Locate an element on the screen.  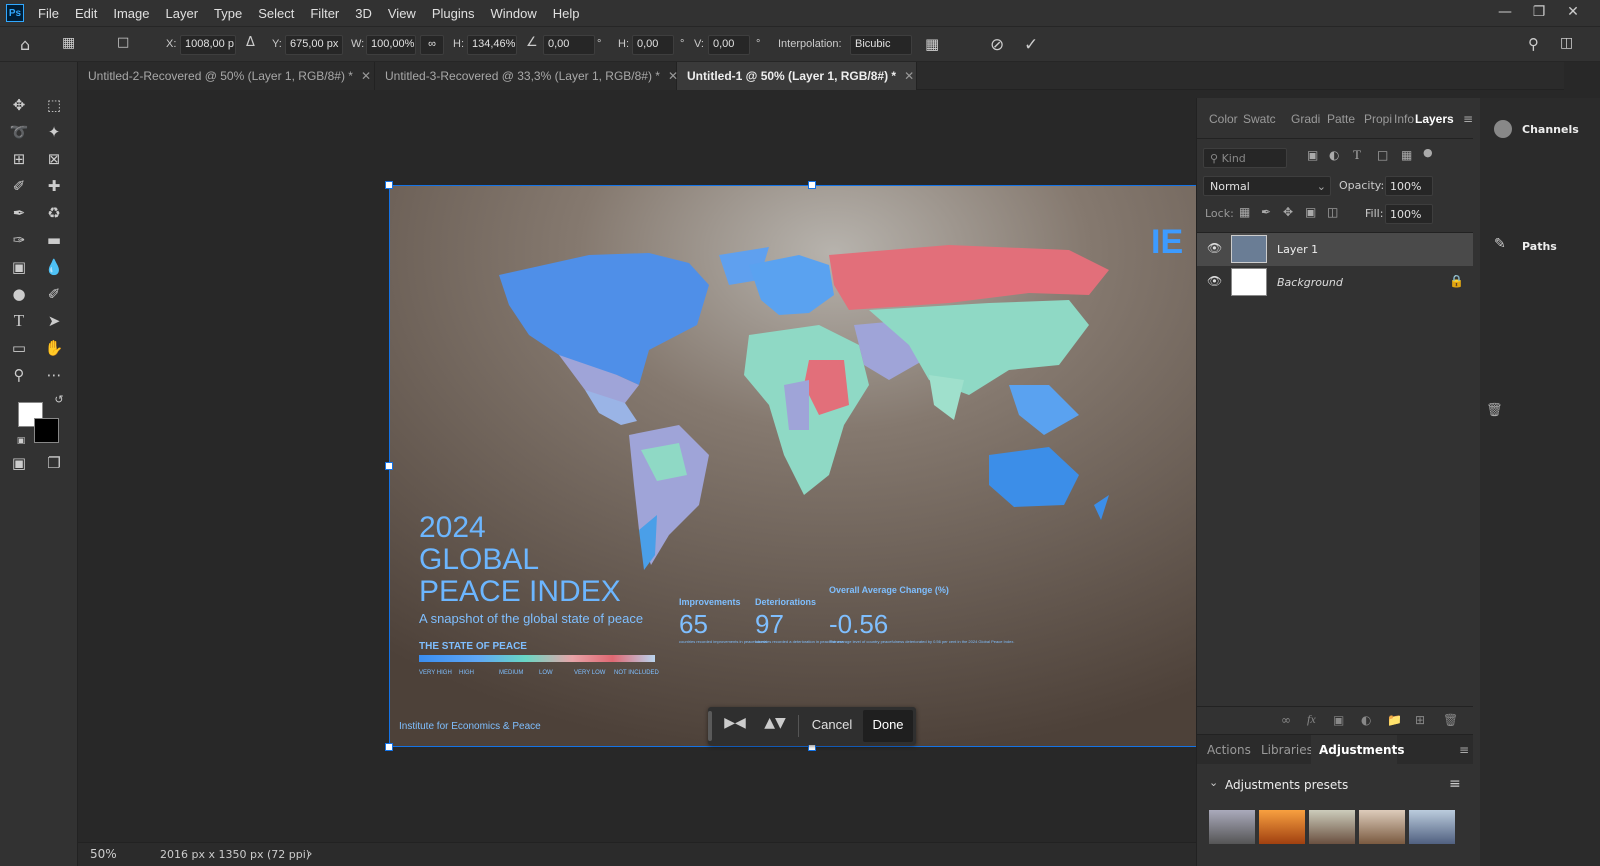
menu-3d: 3D is located at coordinates (363, 13).